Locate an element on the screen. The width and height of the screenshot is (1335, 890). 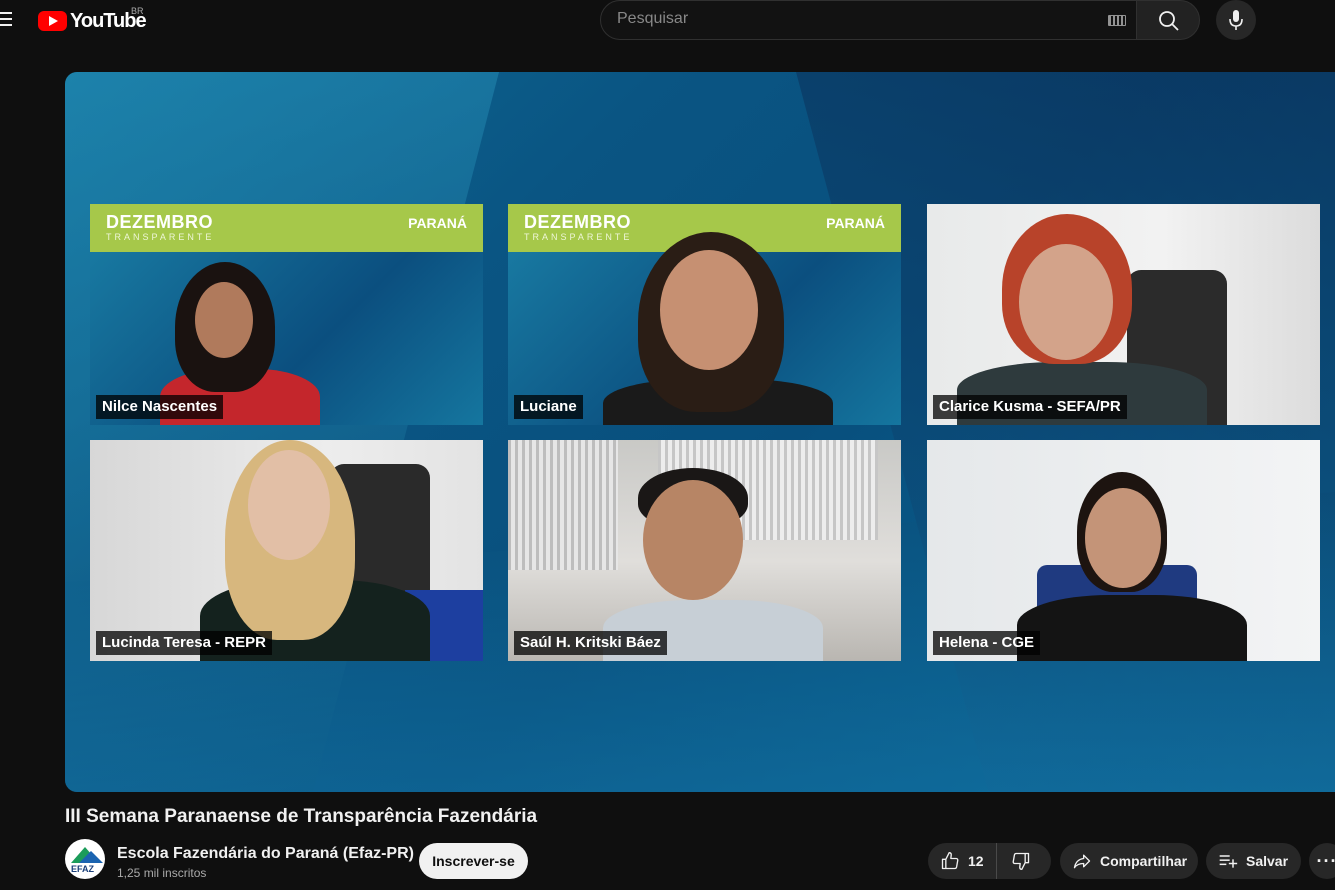
participant-name: Clarice Kusma - SEFA/PR is located at coordinates (1030, 407).